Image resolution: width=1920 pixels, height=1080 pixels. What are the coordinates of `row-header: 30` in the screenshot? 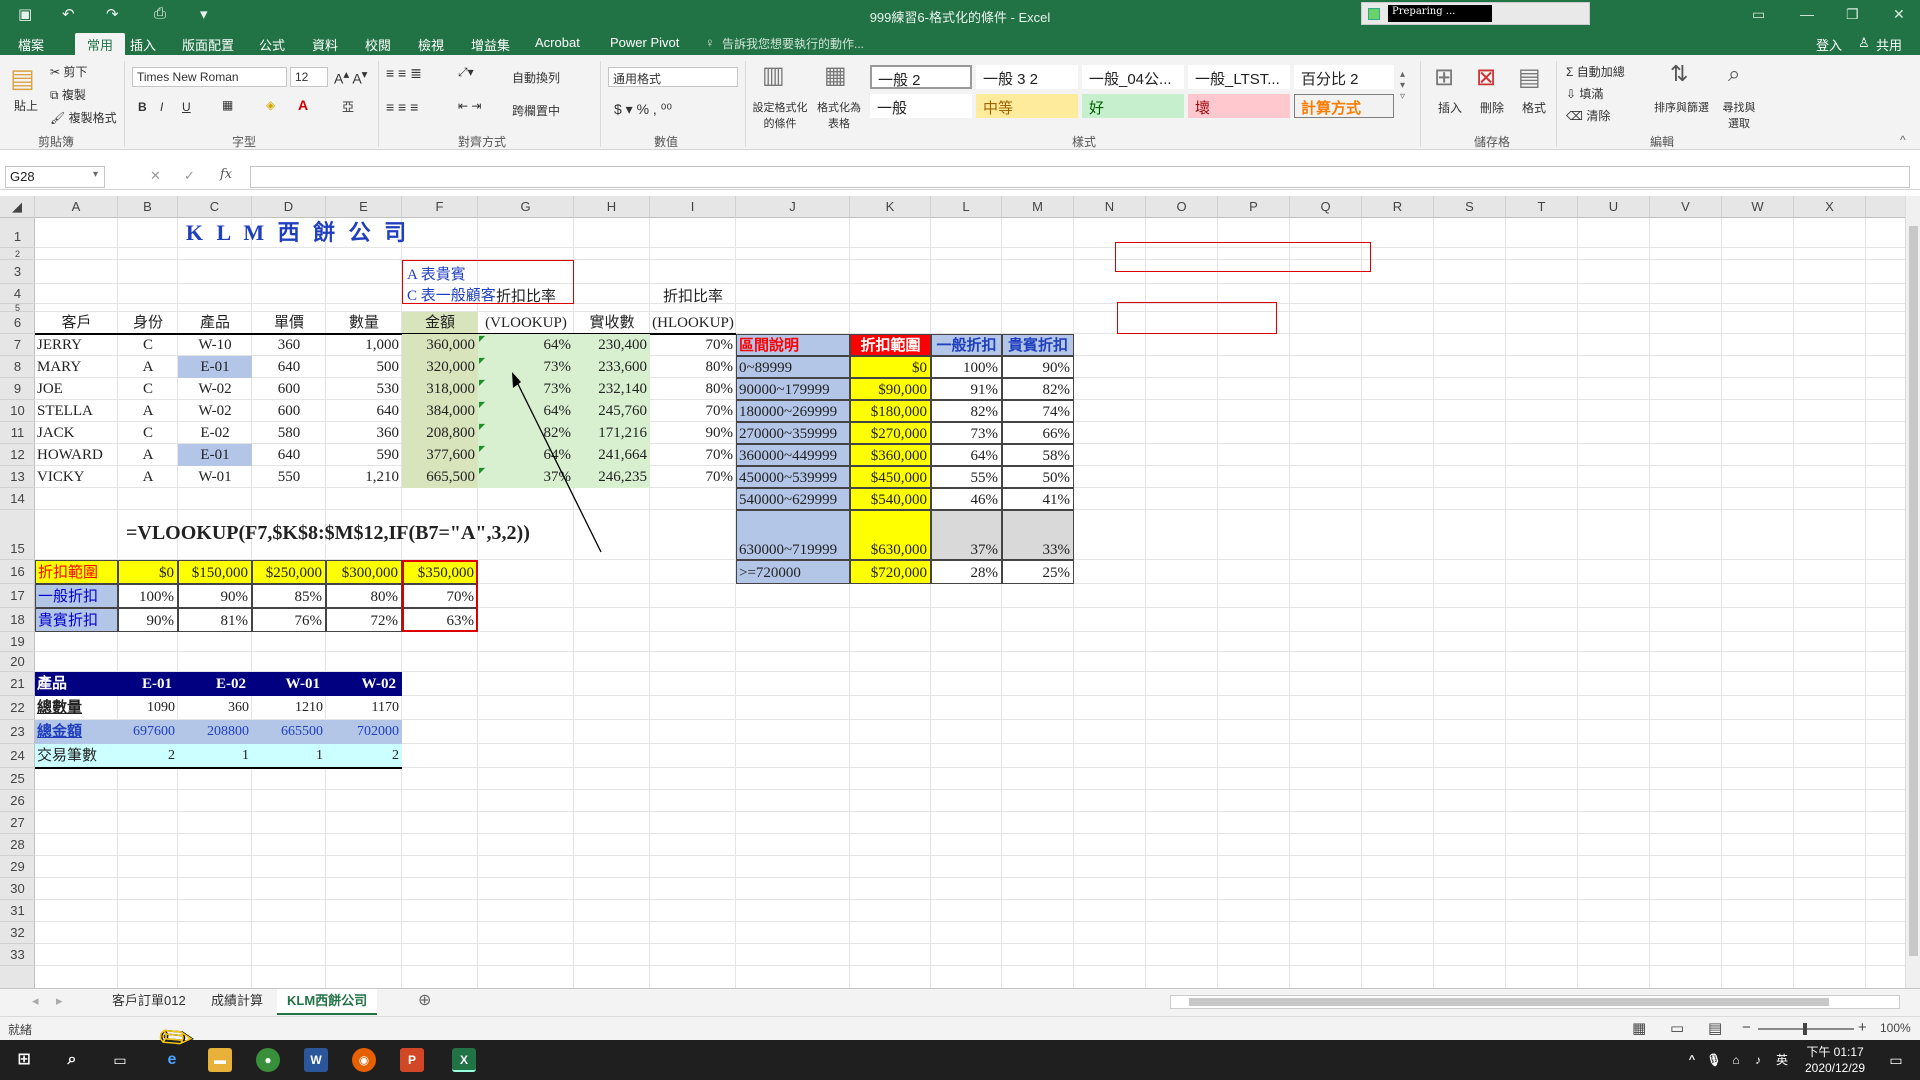 It's located at (17, 889).